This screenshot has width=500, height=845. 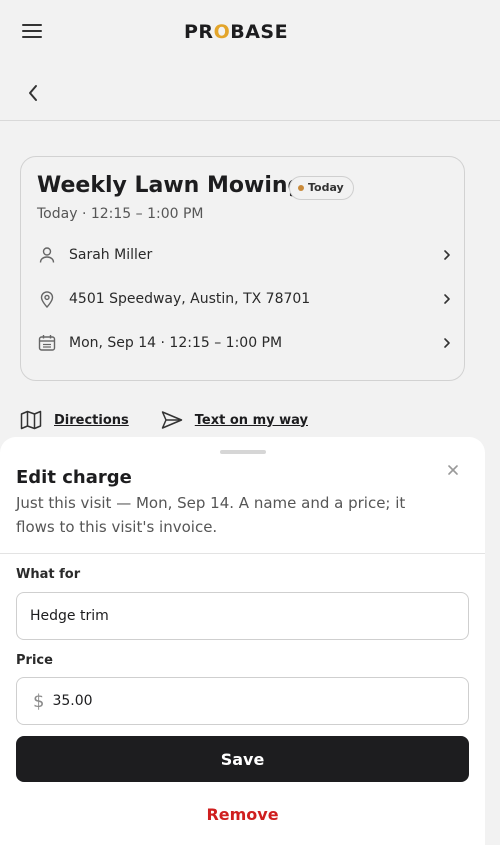 I want to click on send-icon, so click(x=172, y=420).